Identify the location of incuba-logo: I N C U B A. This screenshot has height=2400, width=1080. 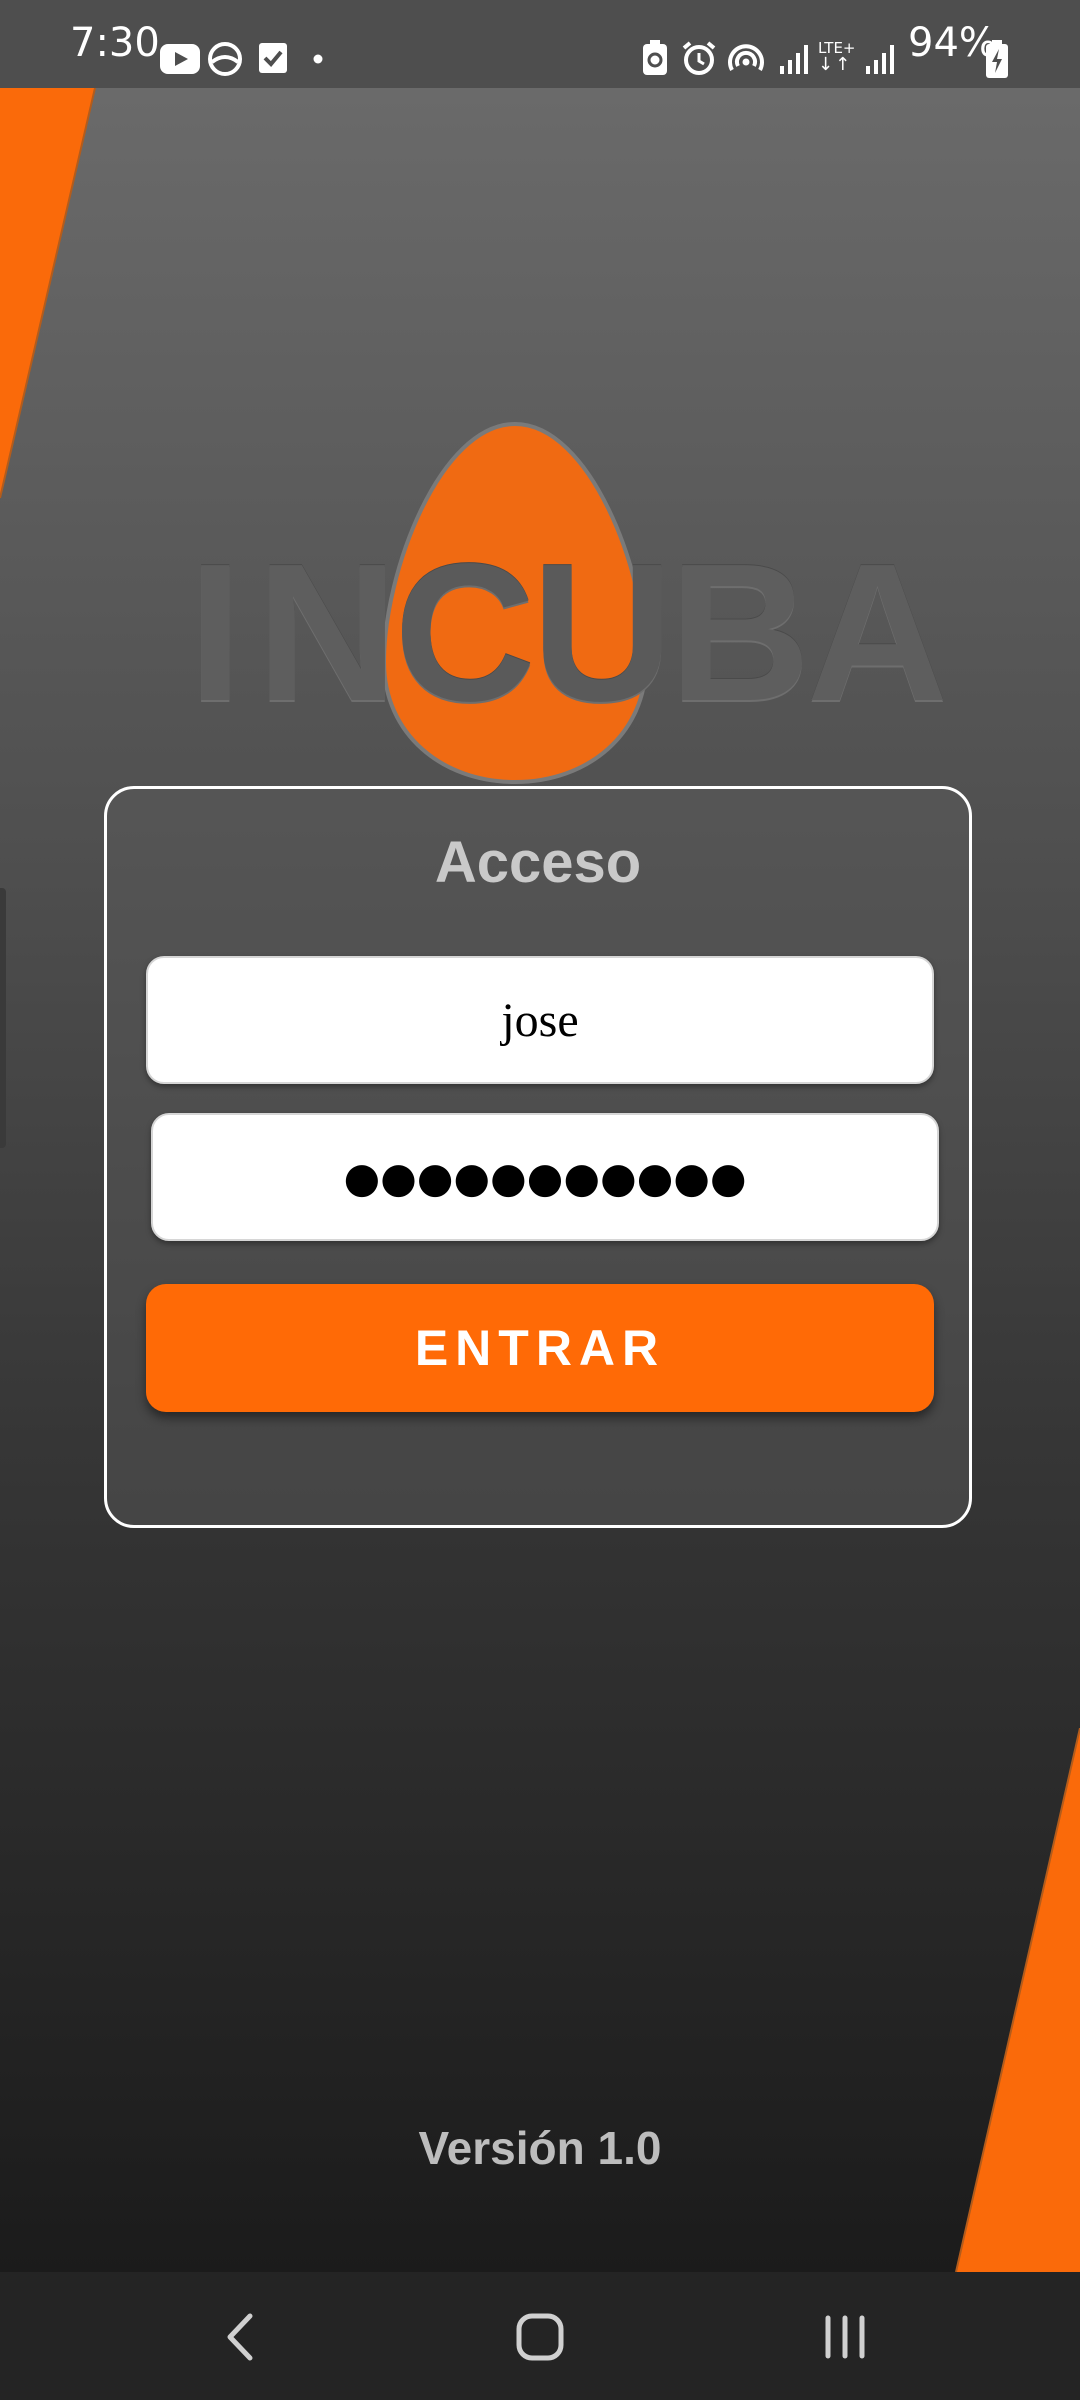
(564, 563).